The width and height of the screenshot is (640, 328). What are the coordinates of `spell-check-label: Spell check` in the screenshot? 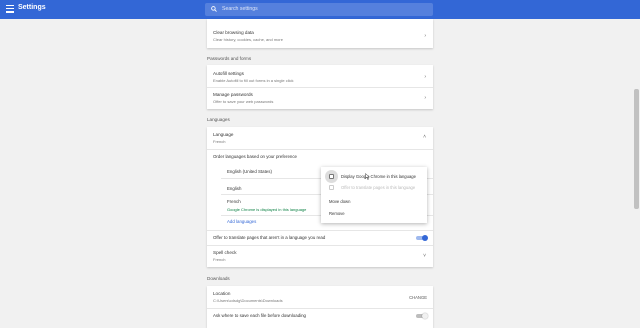 It's located at (225, 252).